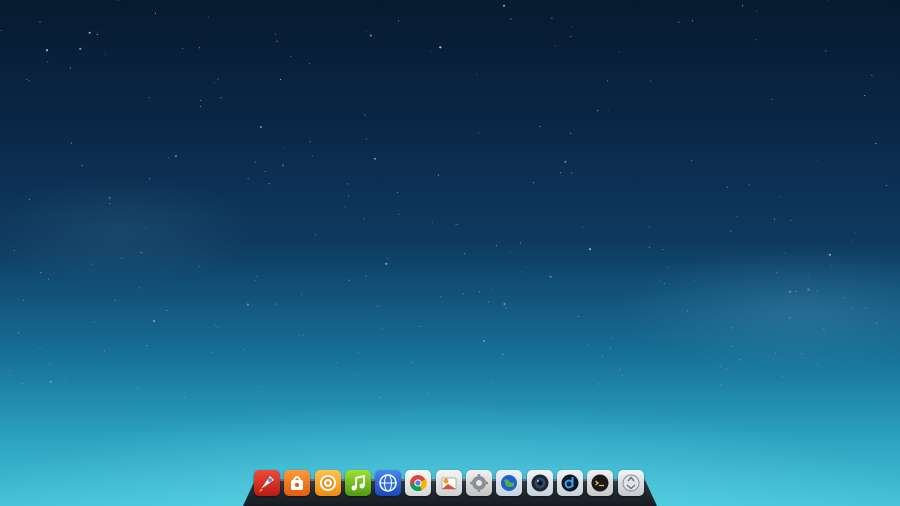 The width and height of the screenshot is (900, 506). What do you see at coordinates (388, 483) in the screenshot?
I see `internet-globe-icon` at bounding box center [388, 483].